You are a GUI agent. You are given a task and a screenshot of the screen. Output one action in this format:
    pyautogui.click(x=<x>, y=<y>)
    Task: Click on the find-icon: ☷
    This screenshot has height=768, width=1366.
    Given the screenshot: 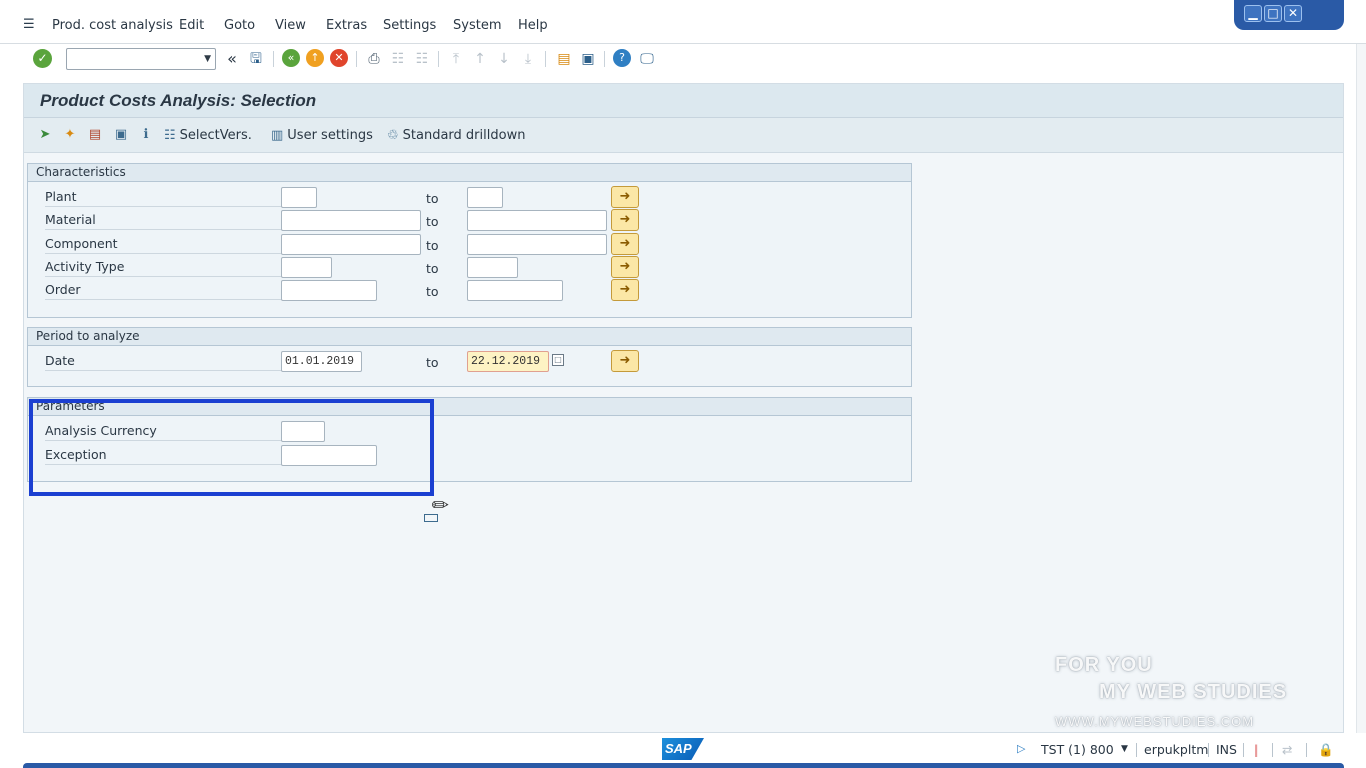 What is the action you would take?
    pyautogui.click(x=398, y=59)
    